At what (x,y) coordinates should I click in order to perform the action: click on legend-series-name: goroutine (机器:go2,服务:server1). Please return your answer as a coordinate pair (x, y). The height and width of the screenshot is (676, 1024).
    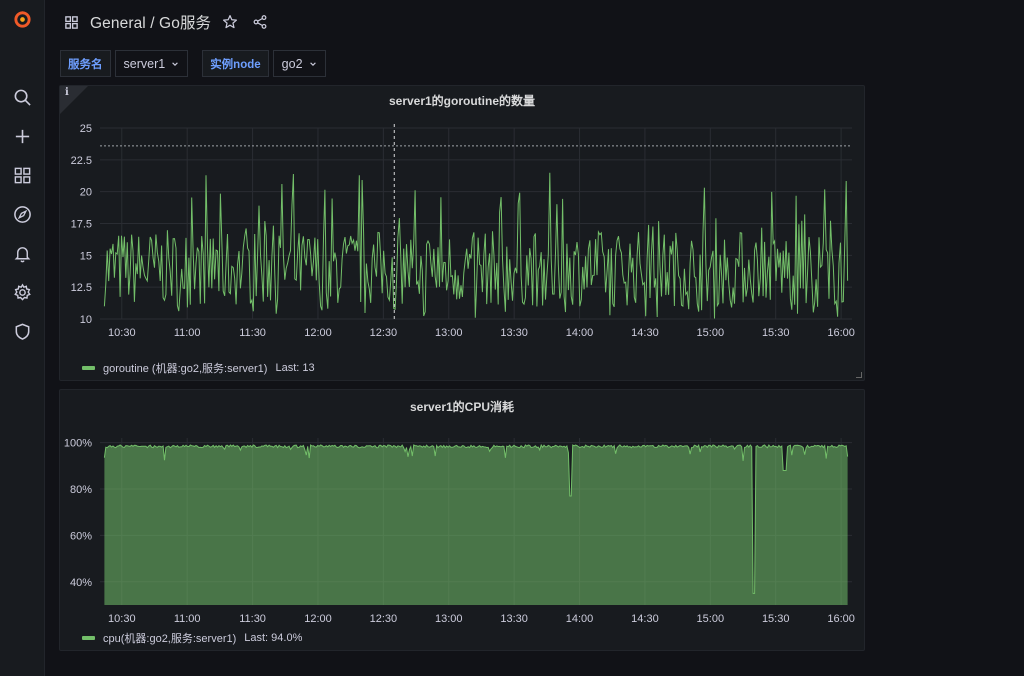
    Looking at the image, I should click on (185, 369).